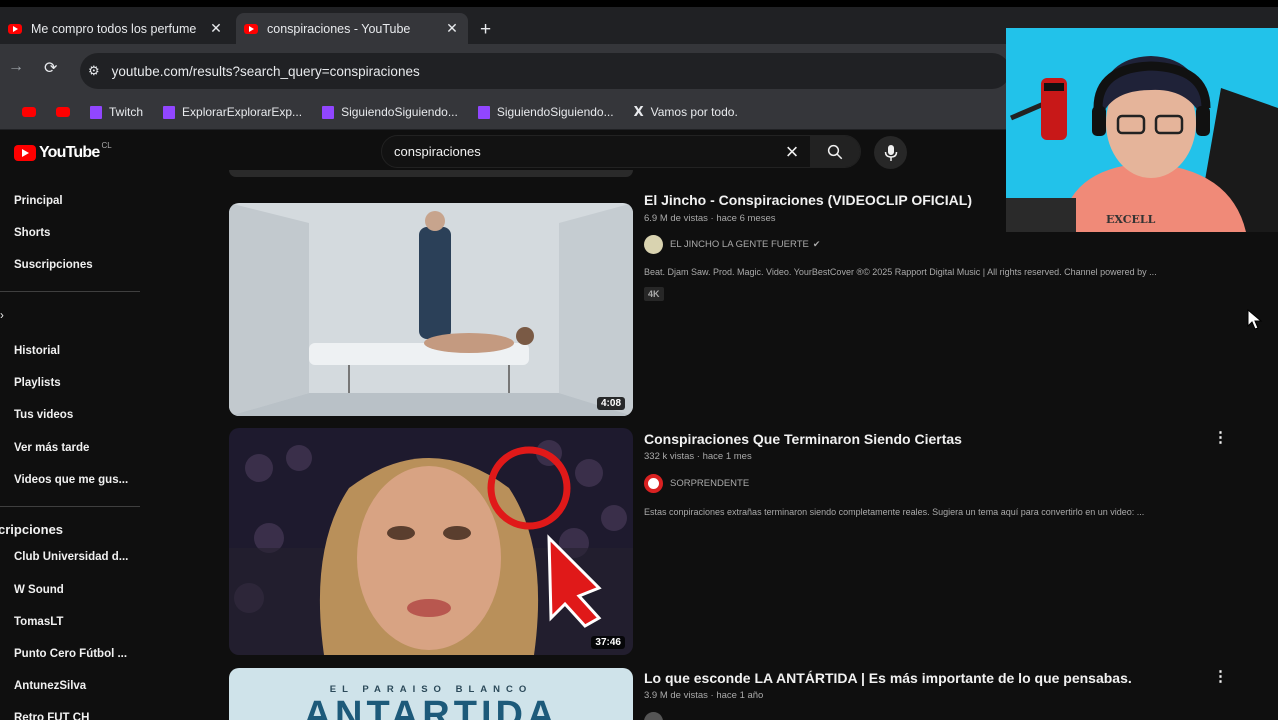  I want to click on webcam-overlay: EXCELL, so click(1142, 130).